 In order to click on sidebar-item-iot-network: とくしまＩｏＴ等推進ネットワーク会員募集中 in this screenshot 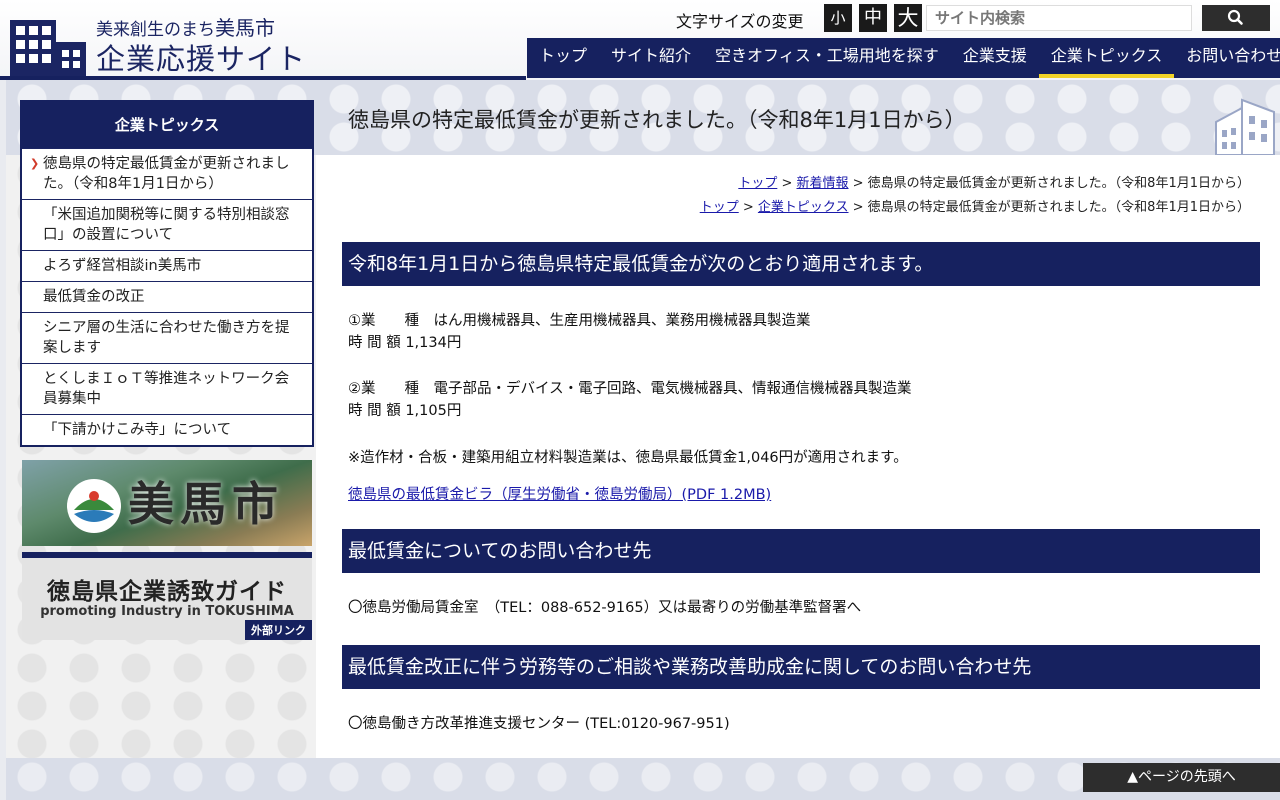, I will do `click(167, 388)`.